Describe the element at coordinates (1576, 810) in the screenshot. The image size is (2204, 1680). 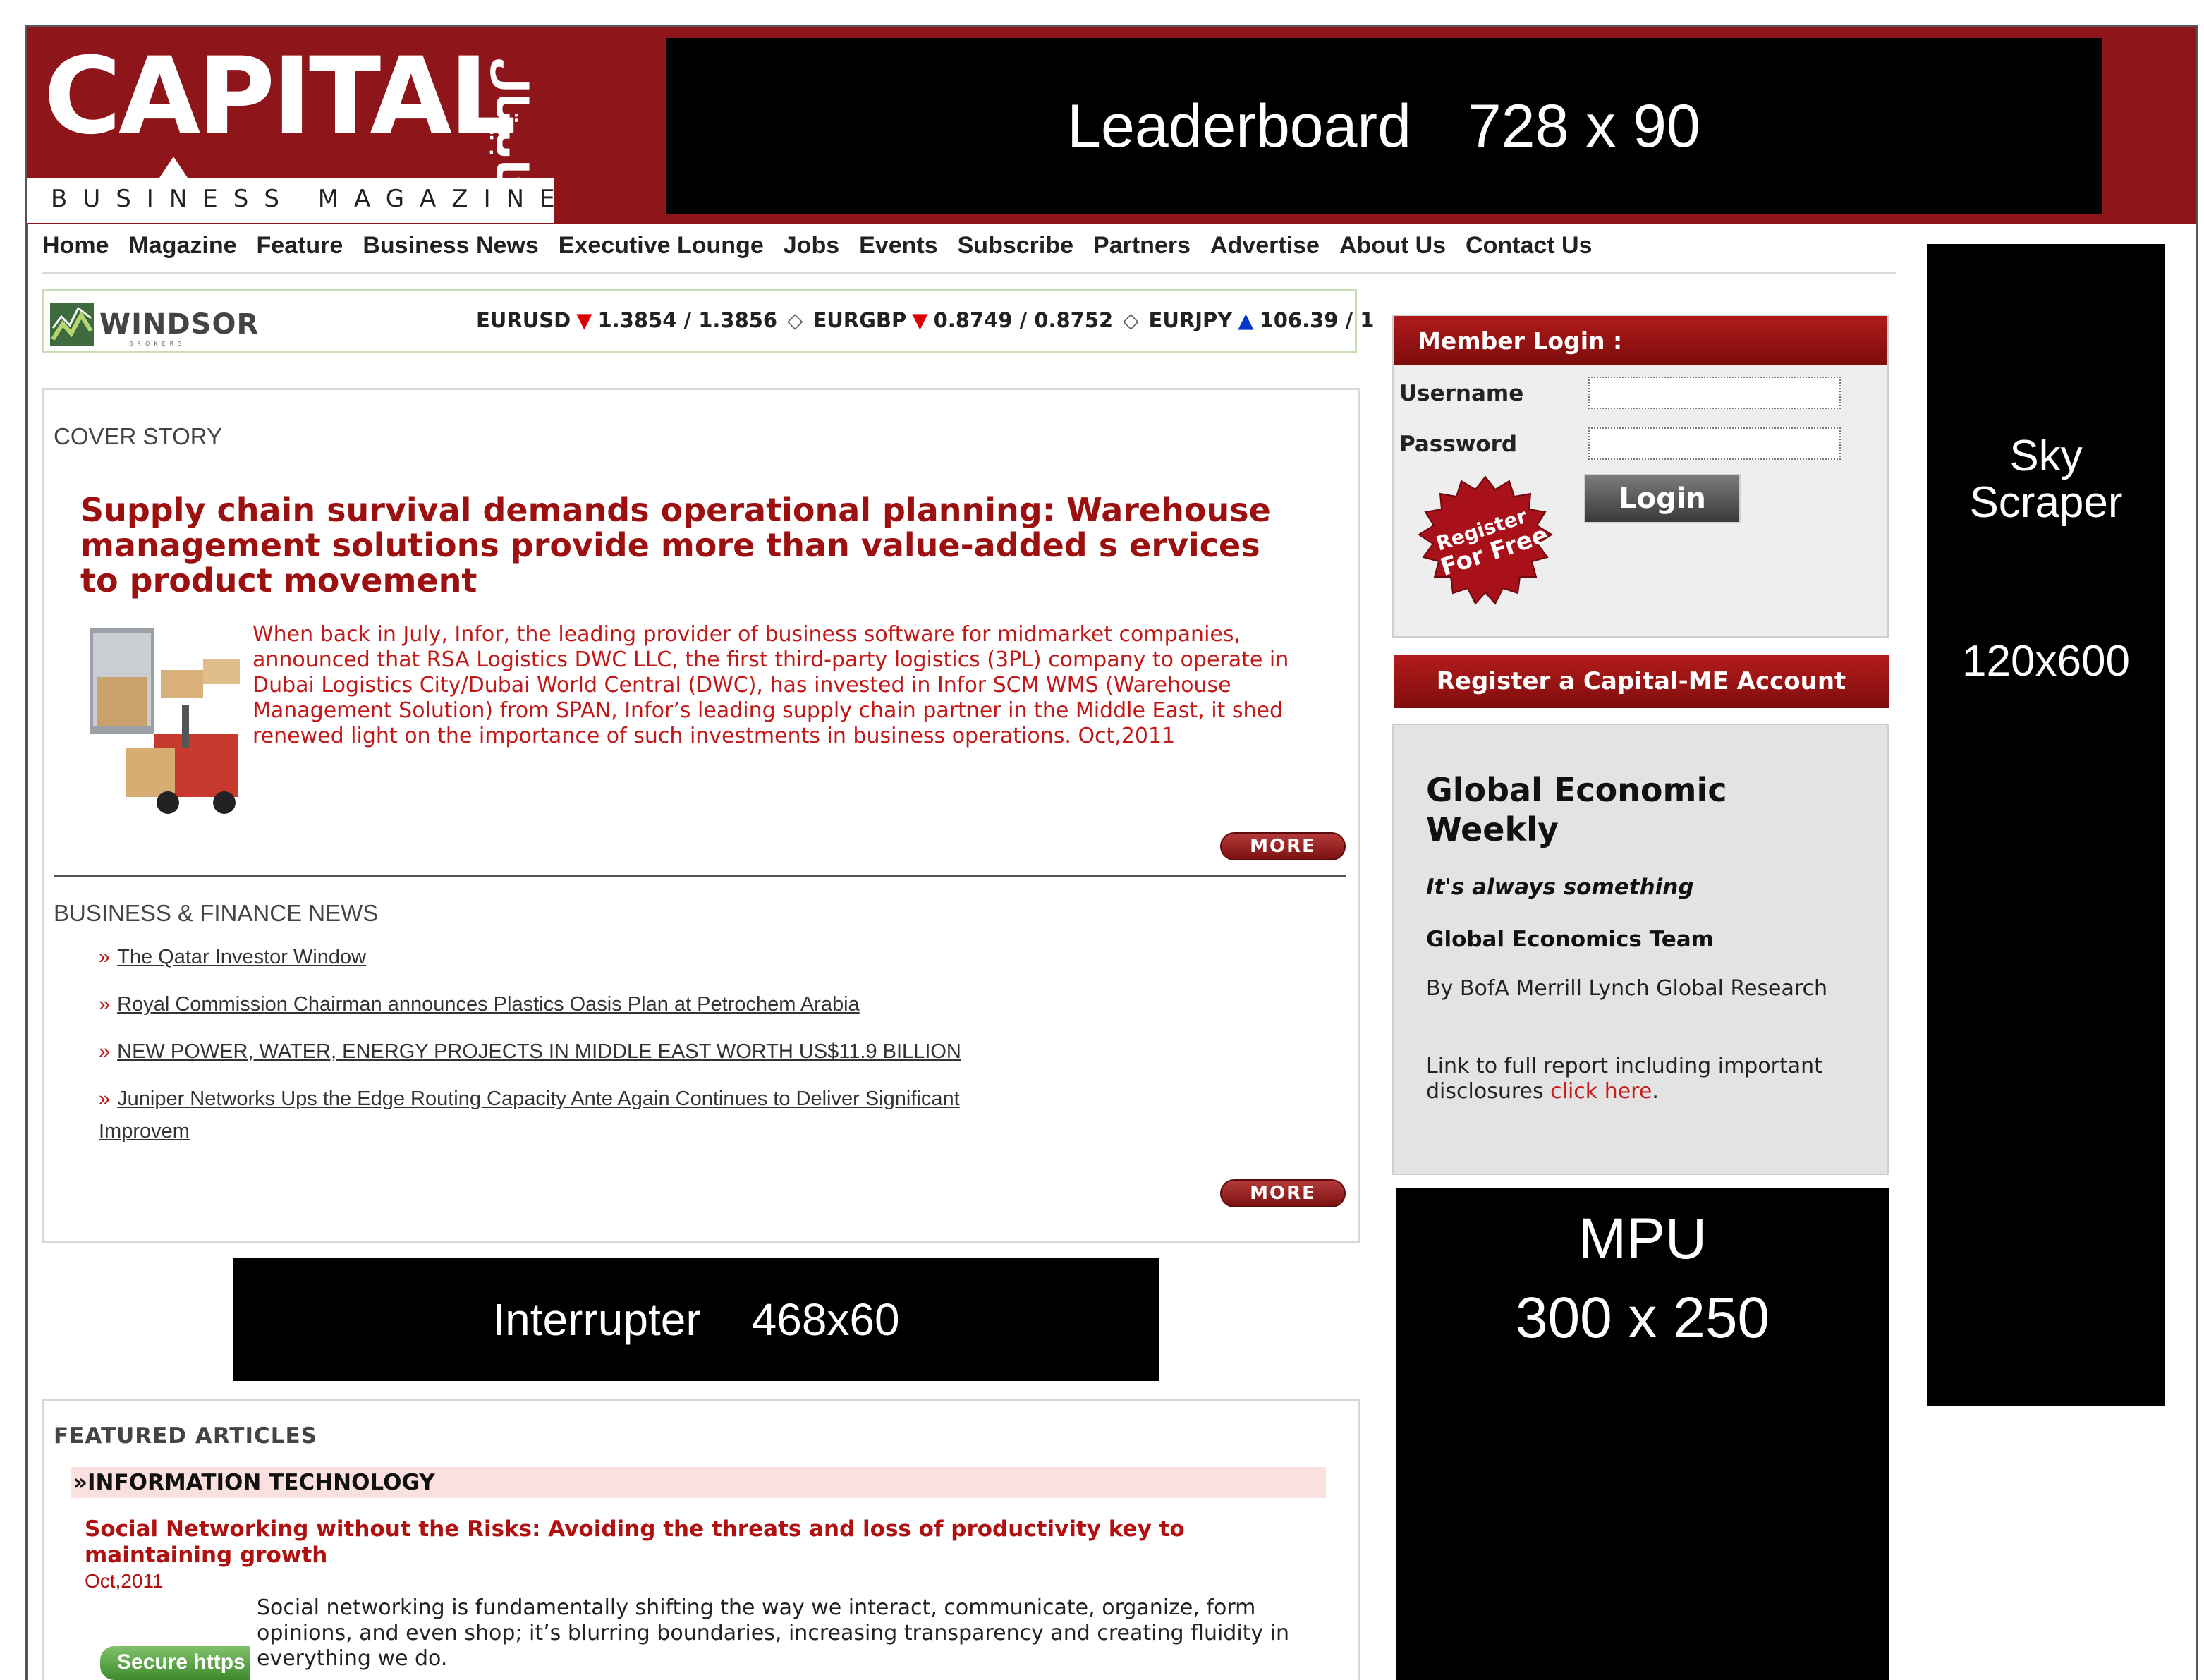
I see `global-economic-title: Global Economic Weekly` at that location.